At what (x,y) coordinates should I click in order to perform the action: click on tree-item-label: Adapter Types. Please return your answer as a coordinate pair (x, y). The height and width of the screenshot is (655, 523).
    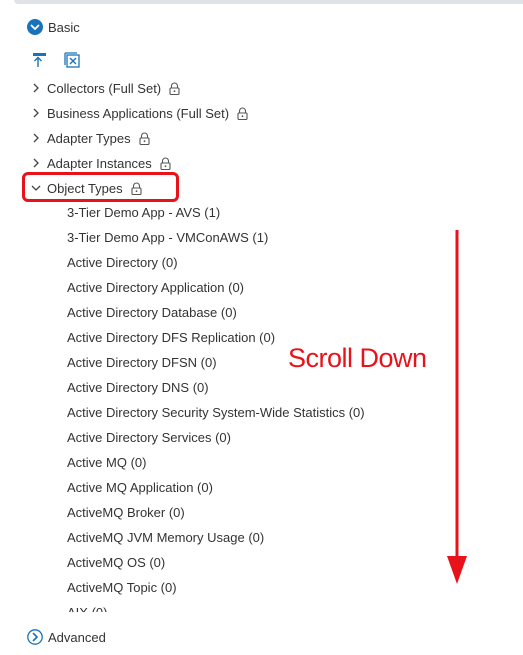
    Looking at the image, I should click on (89, 138).